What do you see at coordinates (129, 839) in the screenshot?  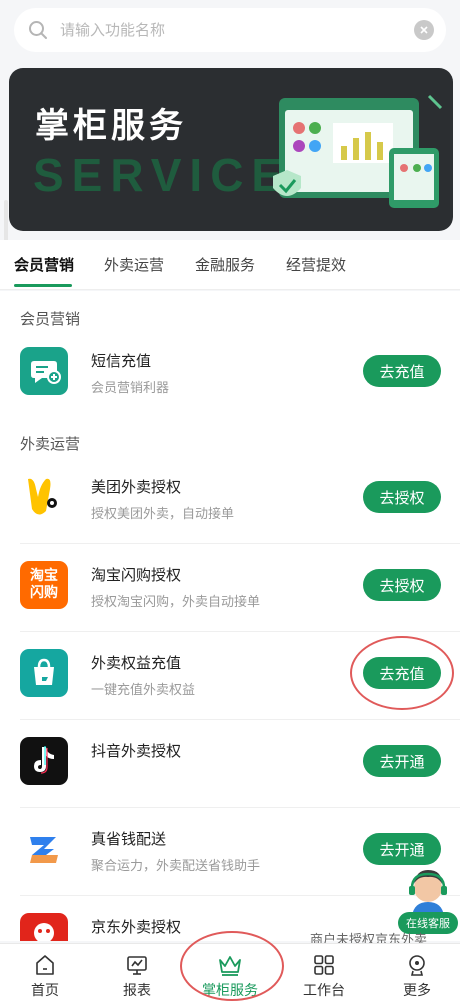 I see `item-name: 真省钱配送` at bounding box center [129, 839].